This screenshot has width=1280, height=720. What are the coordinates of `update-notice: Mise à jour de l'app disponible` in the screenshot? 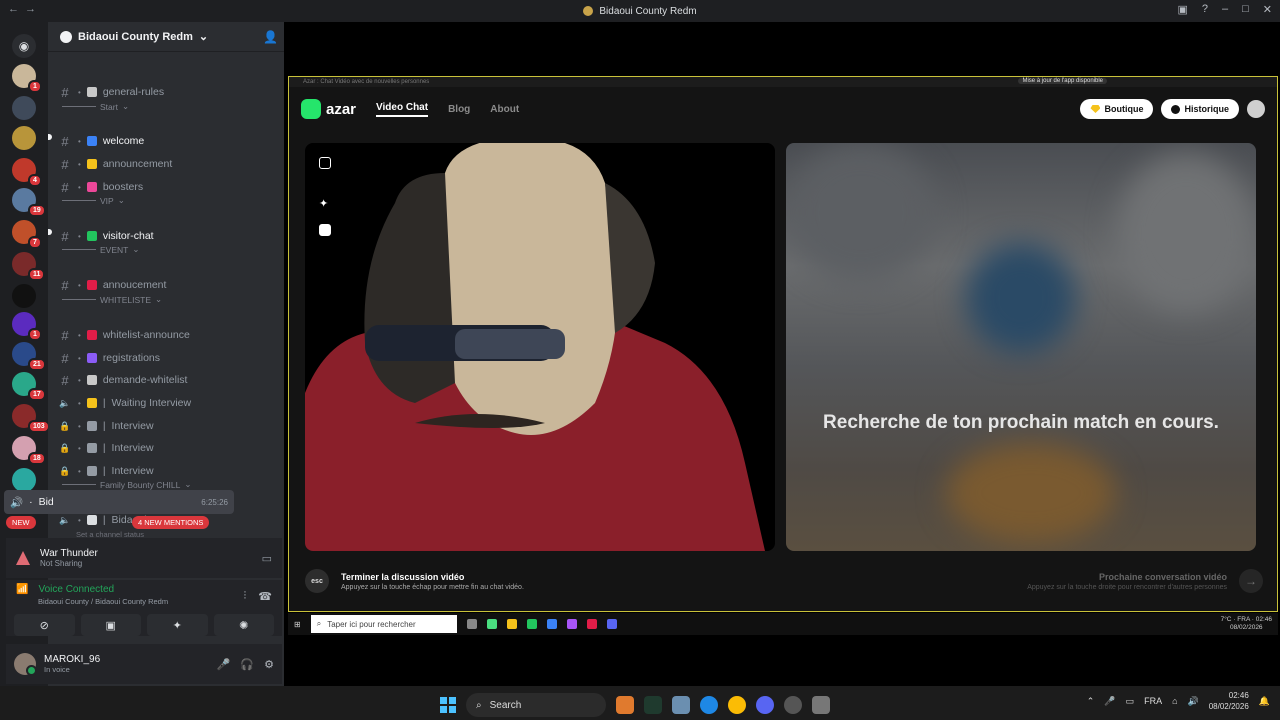 It's located at (1062, 81).